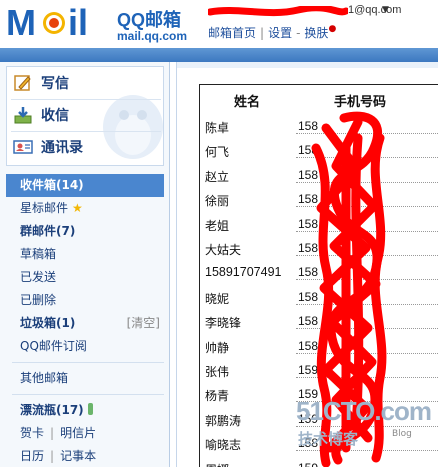 The width and height of the screenshot is (438, 467). I want to click on svg-text: il, so click(78, 22).